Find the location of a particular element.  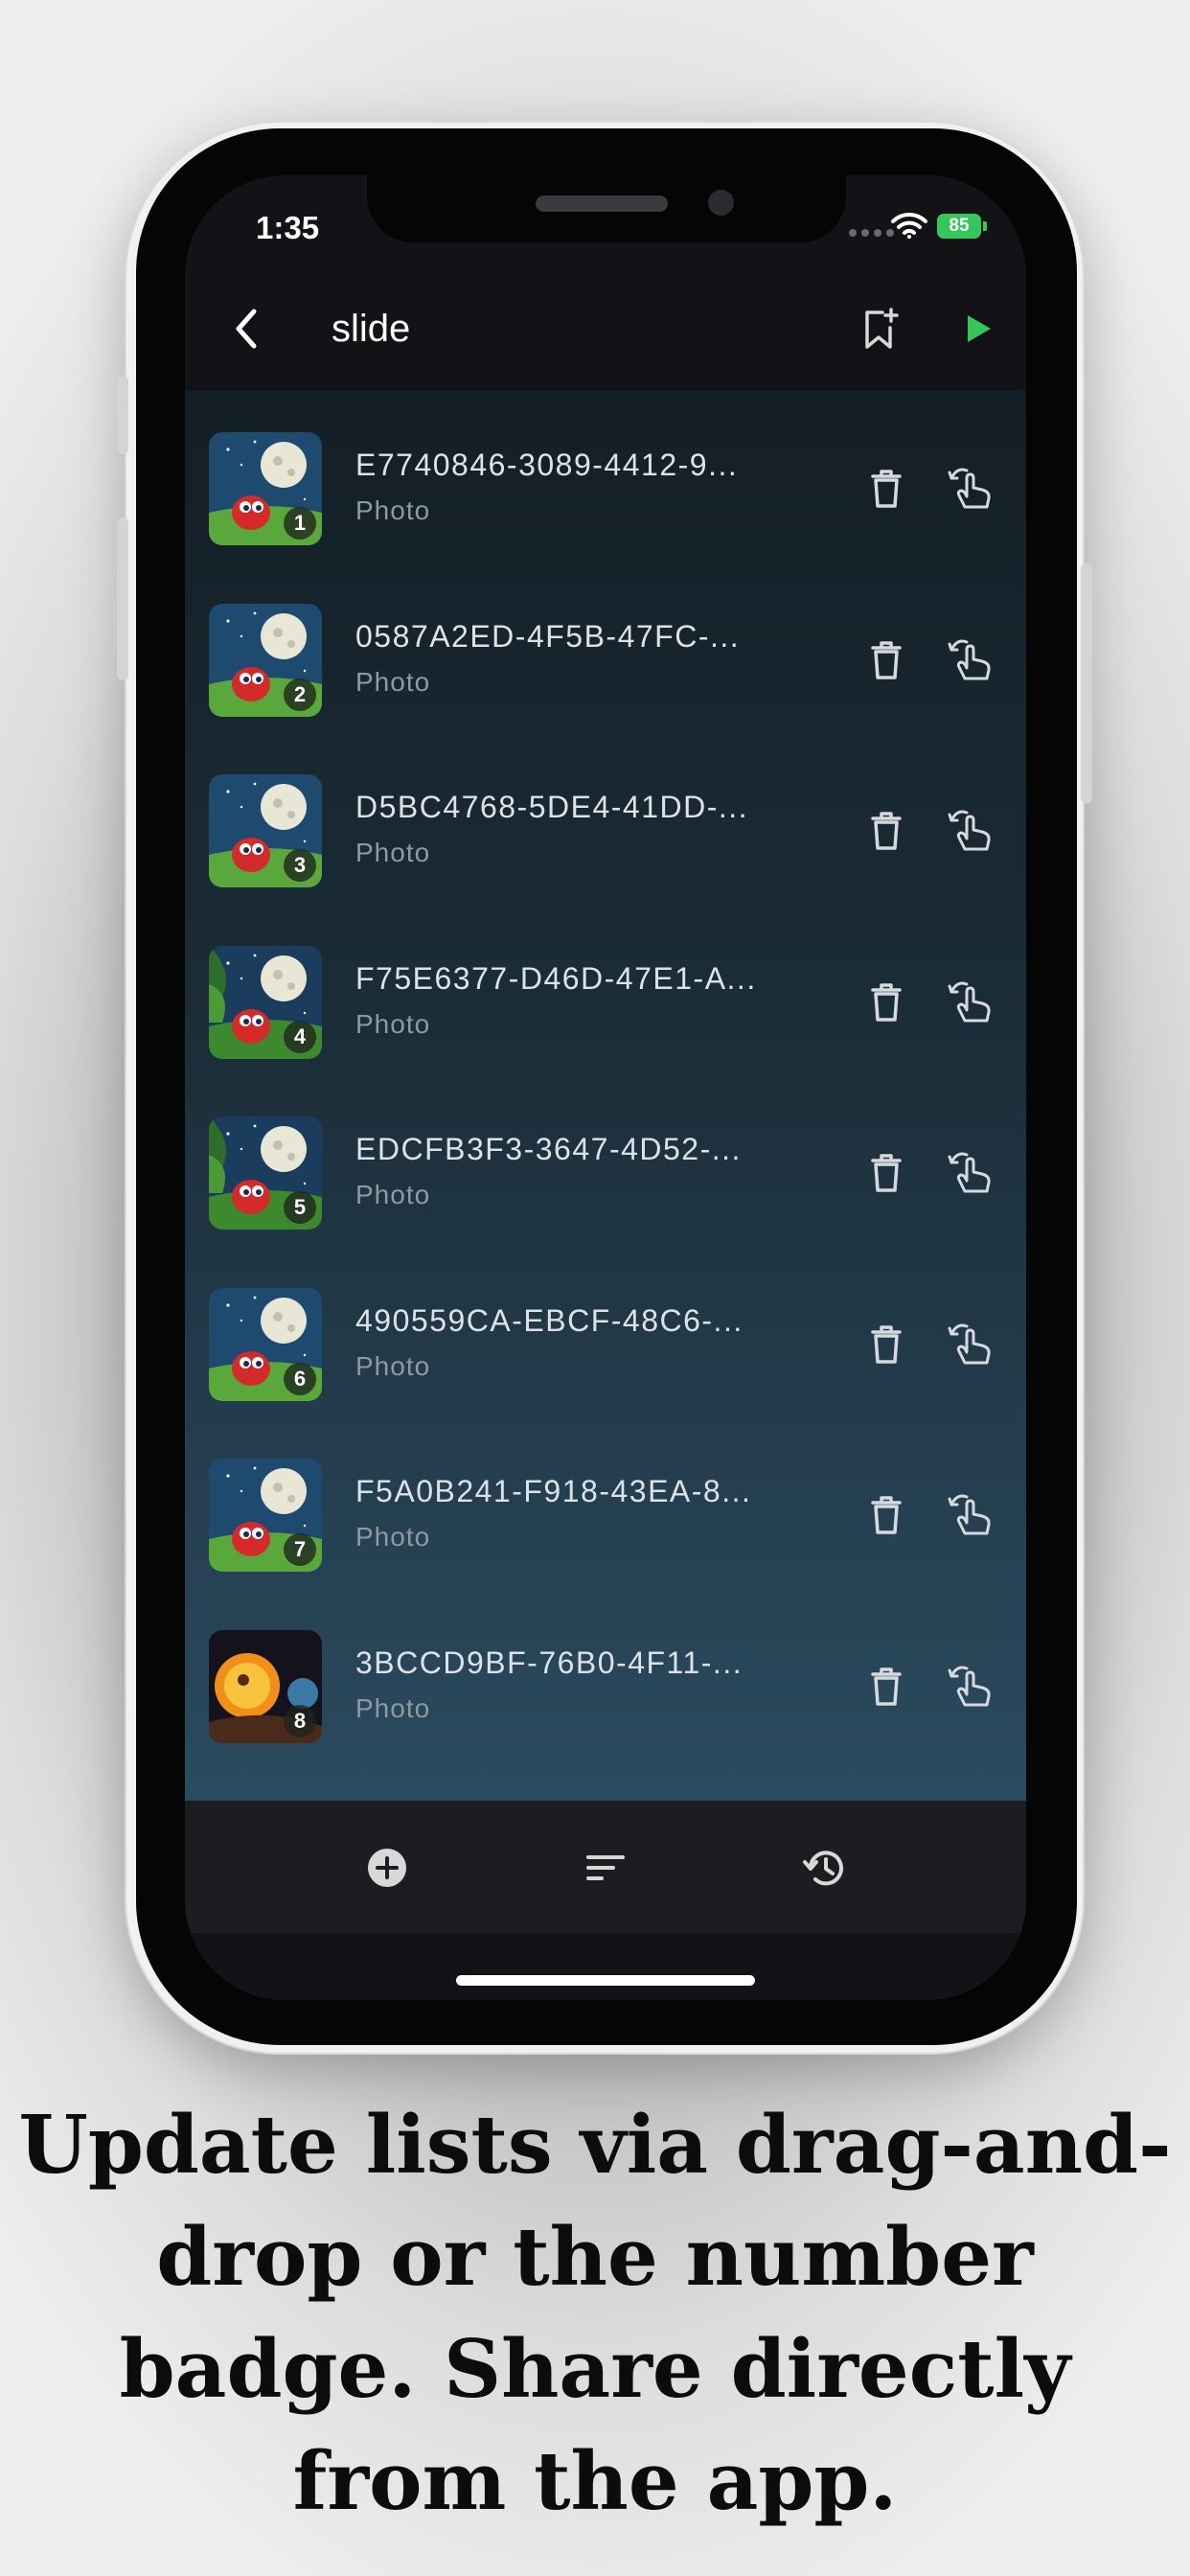

order-number-badge: 1 is located at coordinates (300, 523).